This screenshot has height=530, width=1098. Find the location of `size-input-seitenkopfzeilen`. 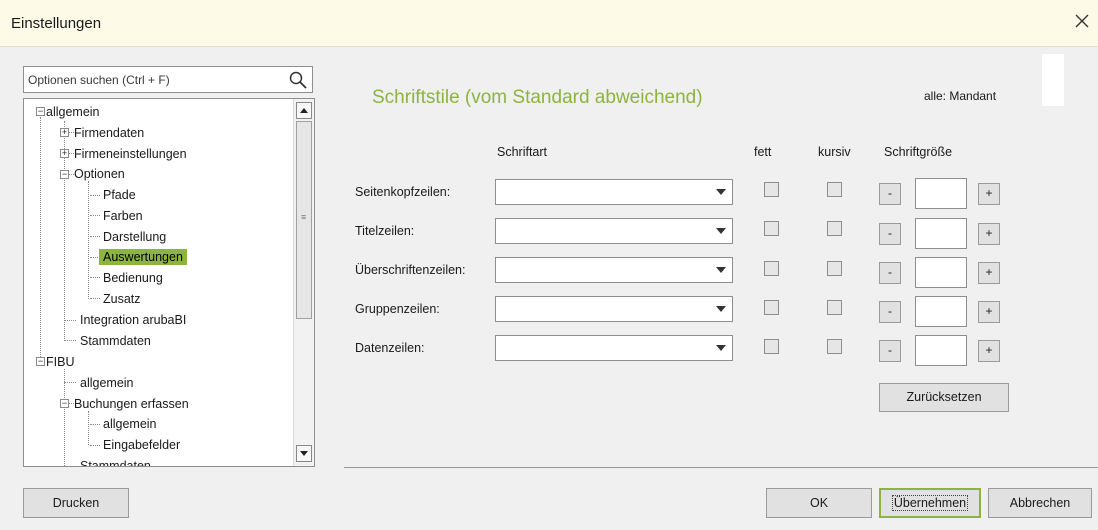

size-input-seitenkopfzeilen is located at coordinates (941, 193).